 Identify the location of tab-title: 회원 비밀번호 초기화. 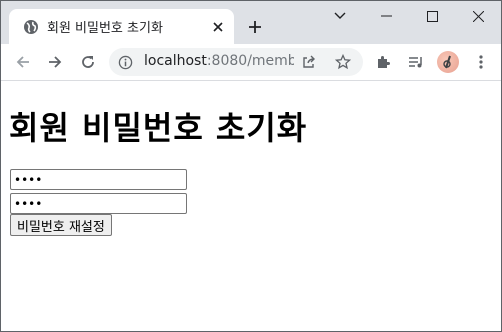
(105, 28).